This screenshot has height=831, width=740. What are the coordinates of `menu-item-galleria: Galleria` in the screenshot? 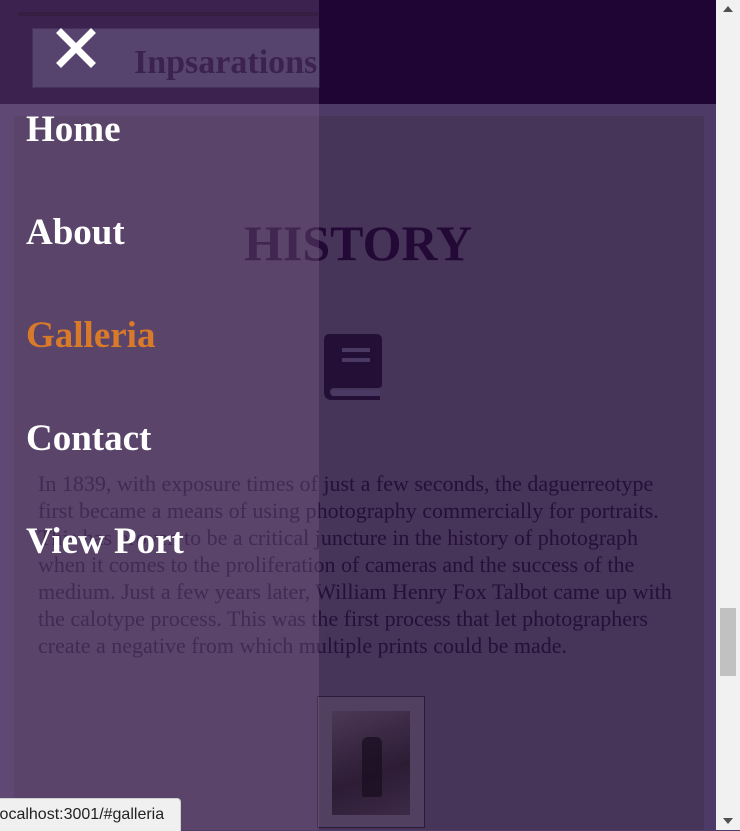 It's located at (90, 335).